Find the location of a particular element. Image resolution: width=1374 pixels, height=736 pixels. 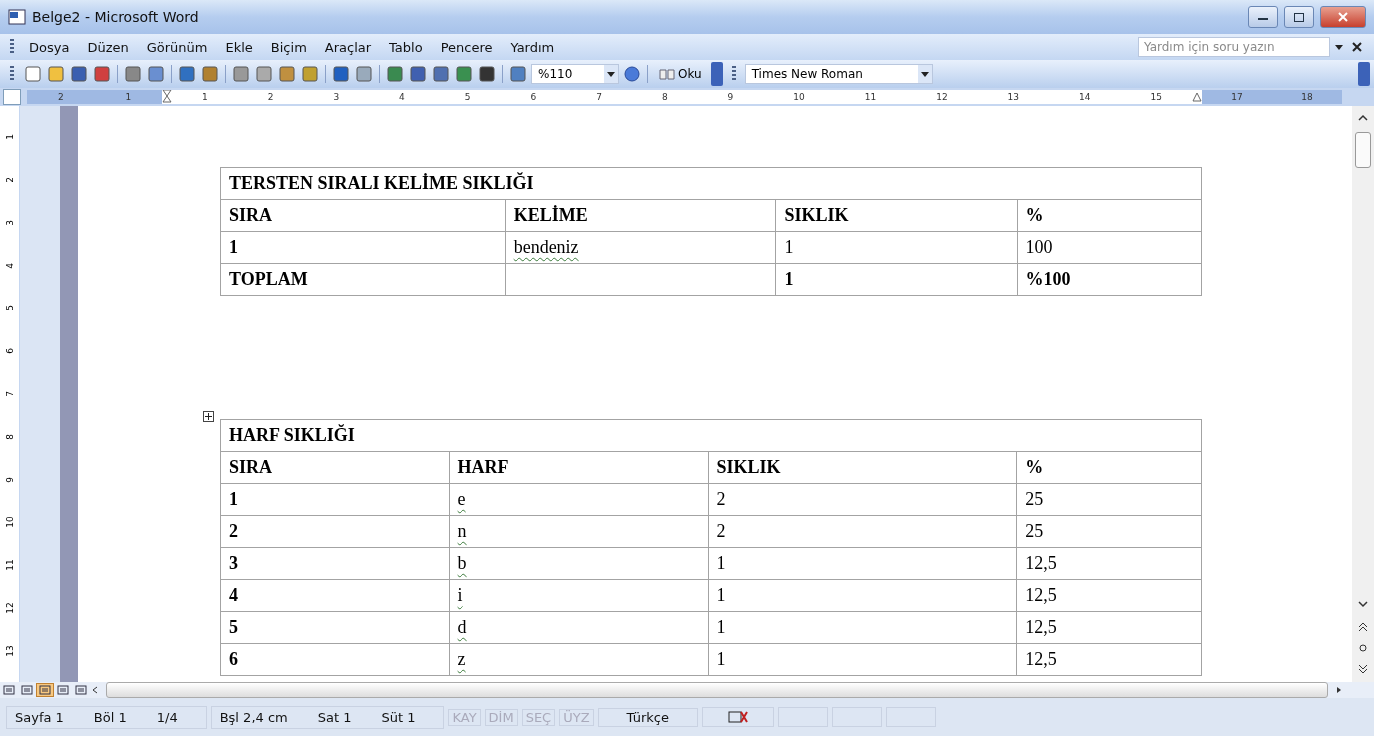

ruler-number: 17 is located at coordinates (1237, 97).